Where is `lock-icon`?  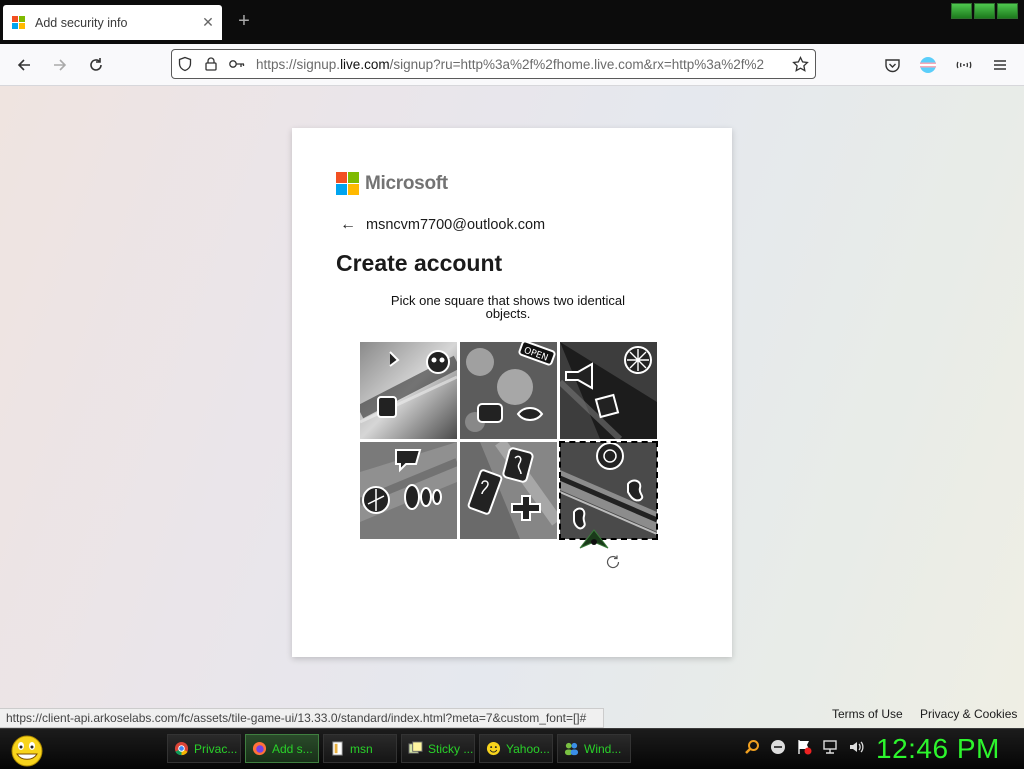
lock-icon is located at coordinates (211, 64).